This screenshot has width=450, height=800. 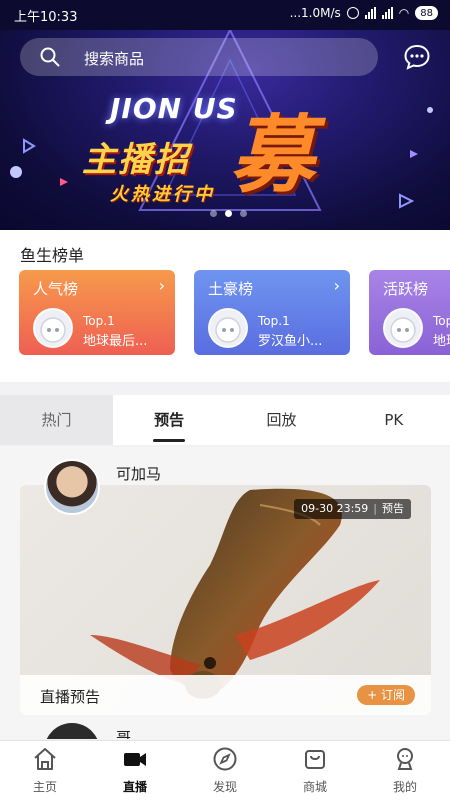 I want to click on signal-icon, so click(x=370, y=13).